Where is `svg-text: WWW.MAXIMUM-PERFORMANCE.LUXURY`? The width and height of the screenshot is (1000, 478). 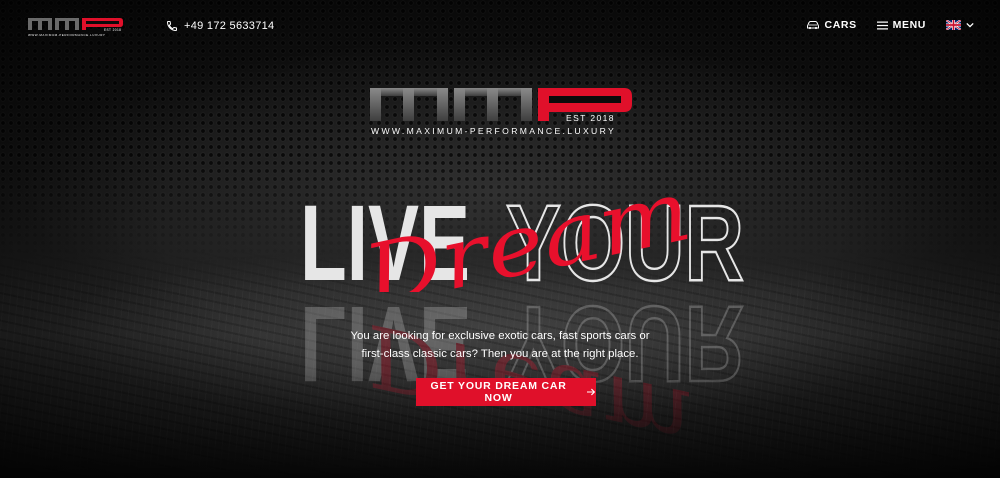 svg-text: WWW.MAXIMUM-PERFORMANCE.LUXURY is located at coordinates (66, 35).